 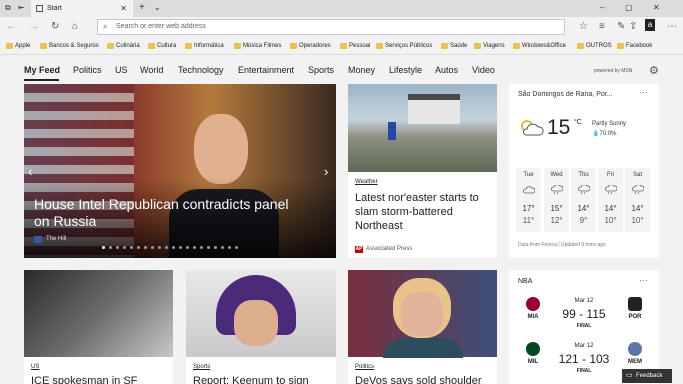 What do you see at coordinates (355, 46) in the screenshot?
I see `favorite-folder: Pessoal` at bounding box center [355, 46].